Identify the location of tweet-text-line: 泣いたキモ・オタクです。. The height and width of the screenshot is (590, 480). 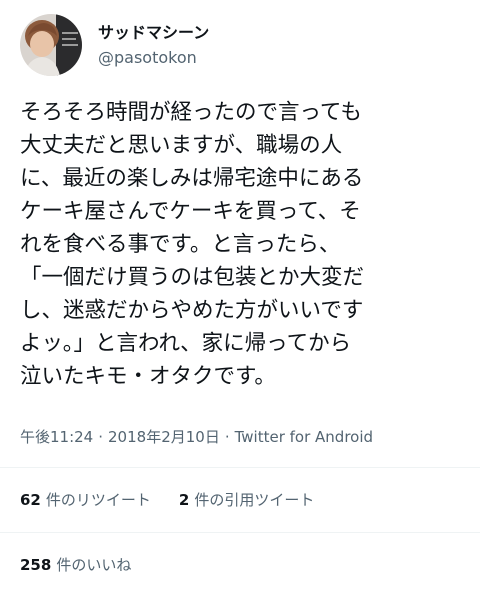
(148, 376).